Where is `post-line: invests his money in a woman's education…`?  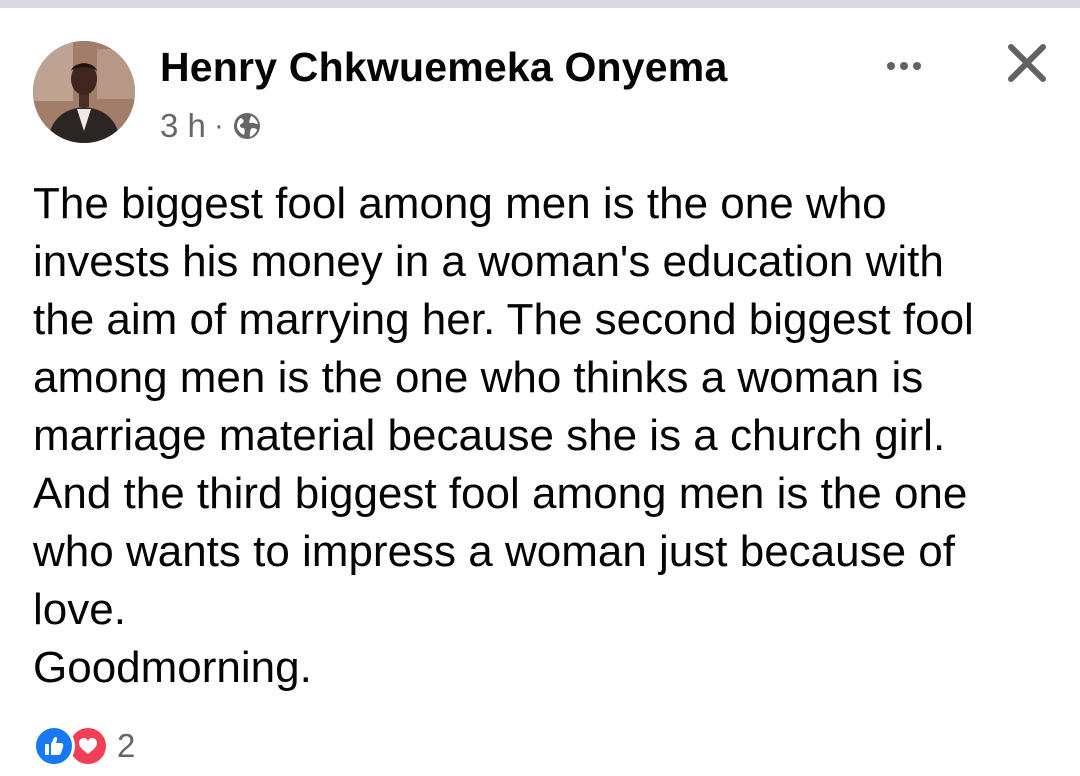
post-line: invests his money in a woman's education… is located at coordinates (488, 261).